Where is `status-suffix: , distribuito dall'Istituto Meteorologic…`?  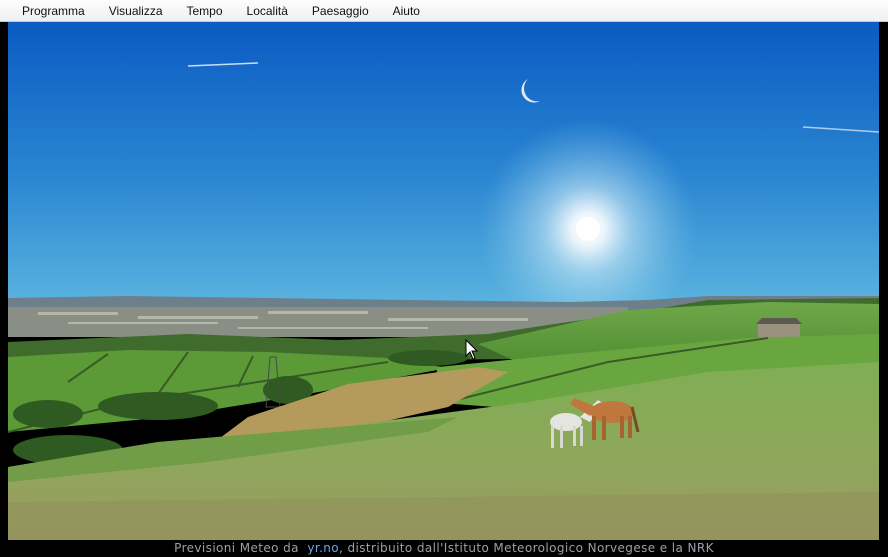
status-suffix: , distribuito dall'Istituto Meteorologic… is located at coordinates (526, 548).